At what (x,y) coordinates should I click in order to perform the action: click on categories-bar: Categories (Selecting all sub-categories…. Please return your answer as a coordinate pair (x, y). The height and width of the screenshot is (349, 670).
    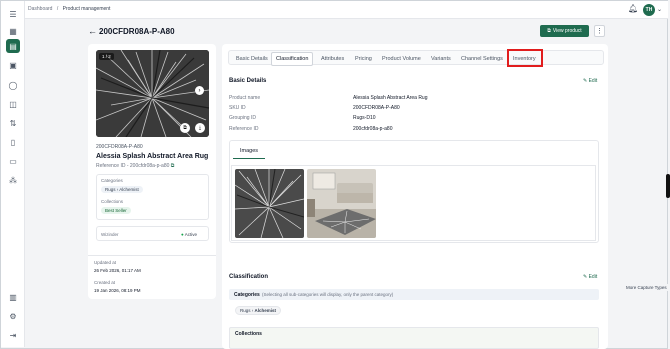
    Looking at the image, I should click on (414, 294).